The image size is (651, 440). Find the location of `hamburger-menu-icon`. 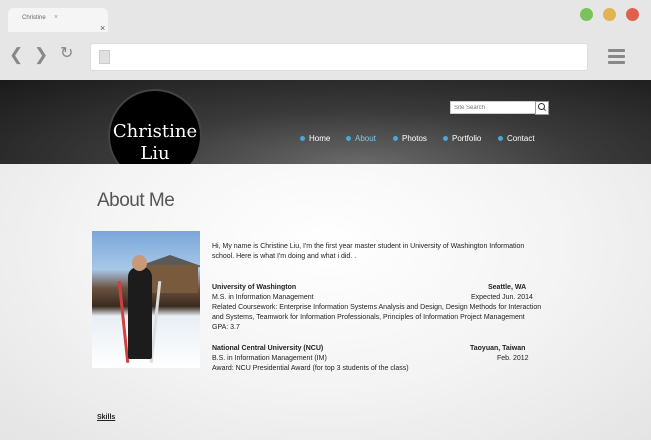

hamburger-menu-icon is located at coordinates (616, 58).